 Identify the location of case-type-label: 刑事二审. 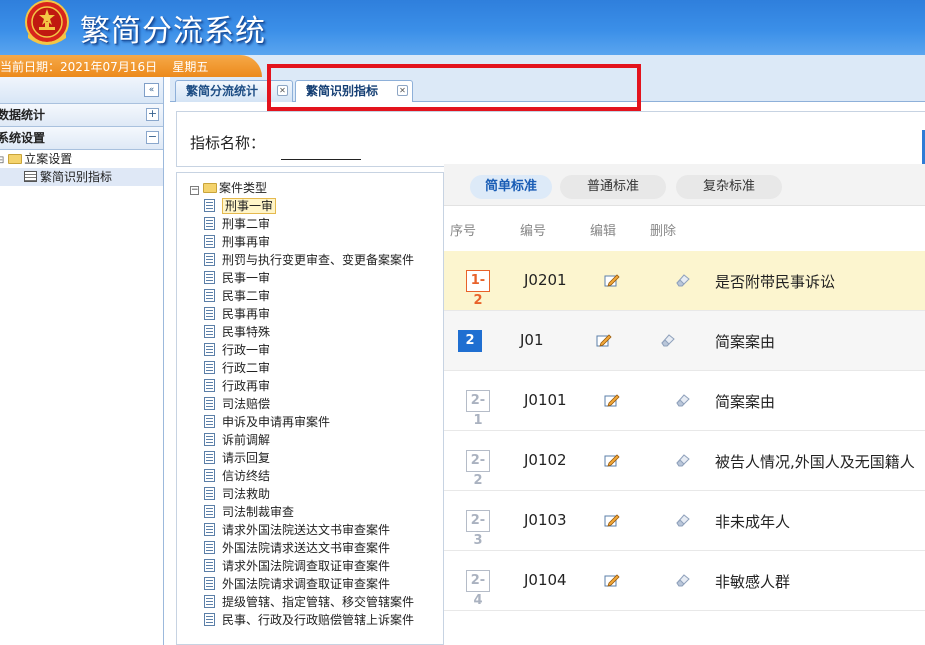
(246, 224).